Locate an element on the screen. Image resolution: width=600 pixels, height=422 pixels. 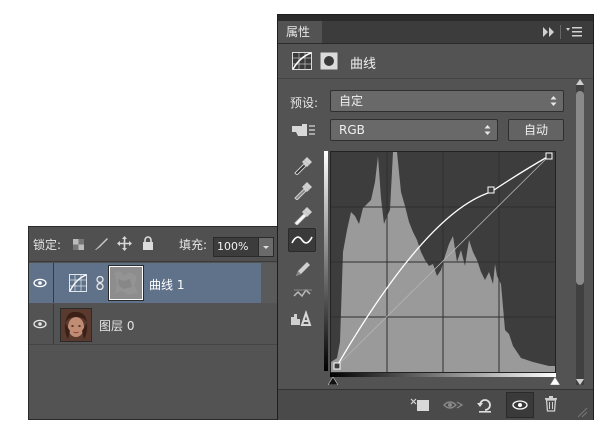
pencil-icon is located at coordinates (303, 269).